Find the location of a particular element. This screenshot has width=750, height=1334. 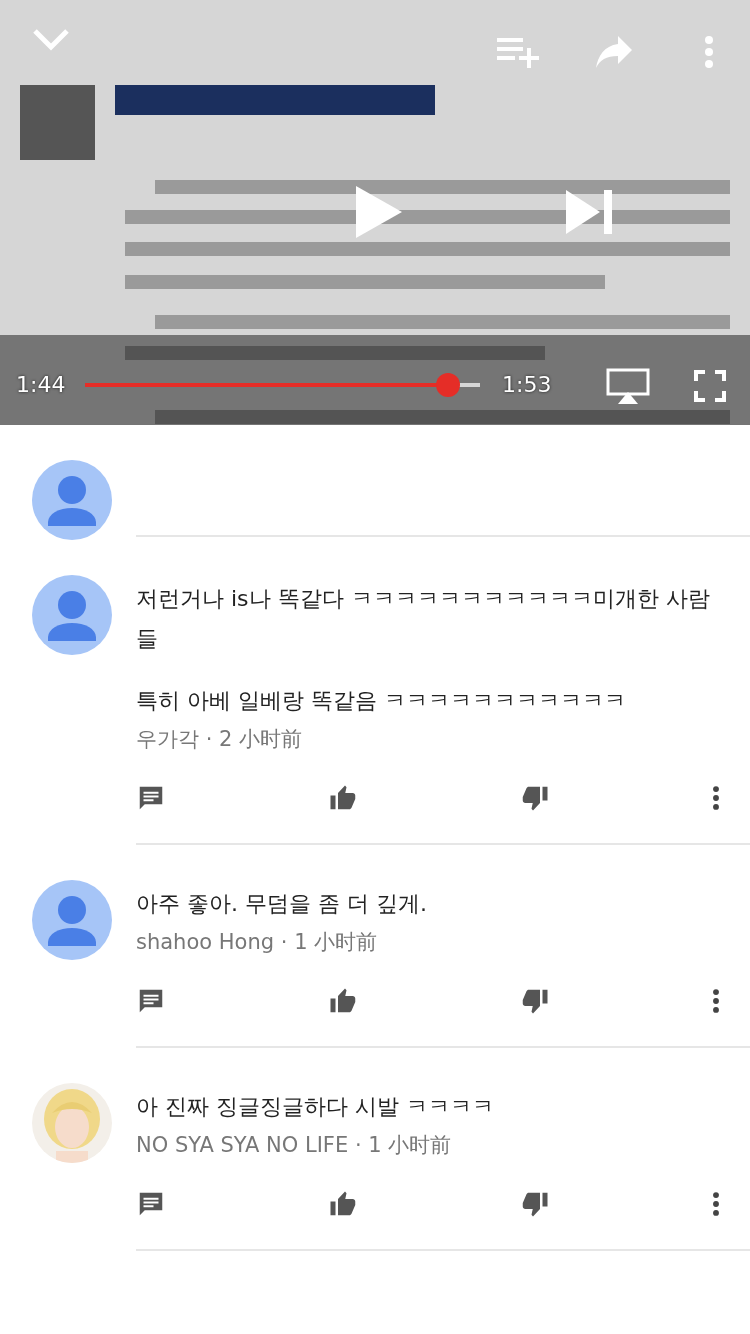

elapsed-time: 1:44 is located at coordinates (41, 384).